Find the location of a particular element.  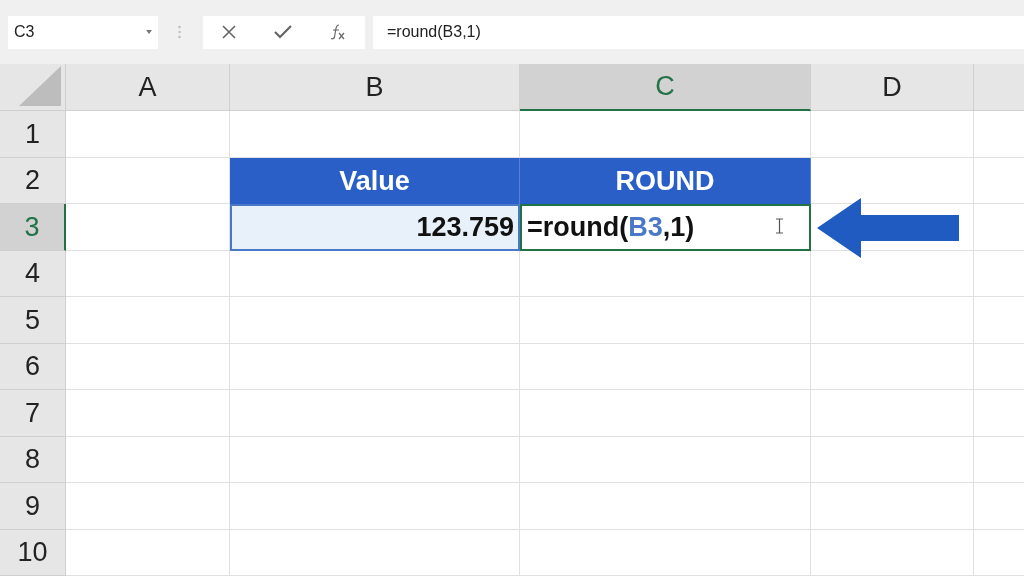

arrow-icon is located at coordinates (888, 228).